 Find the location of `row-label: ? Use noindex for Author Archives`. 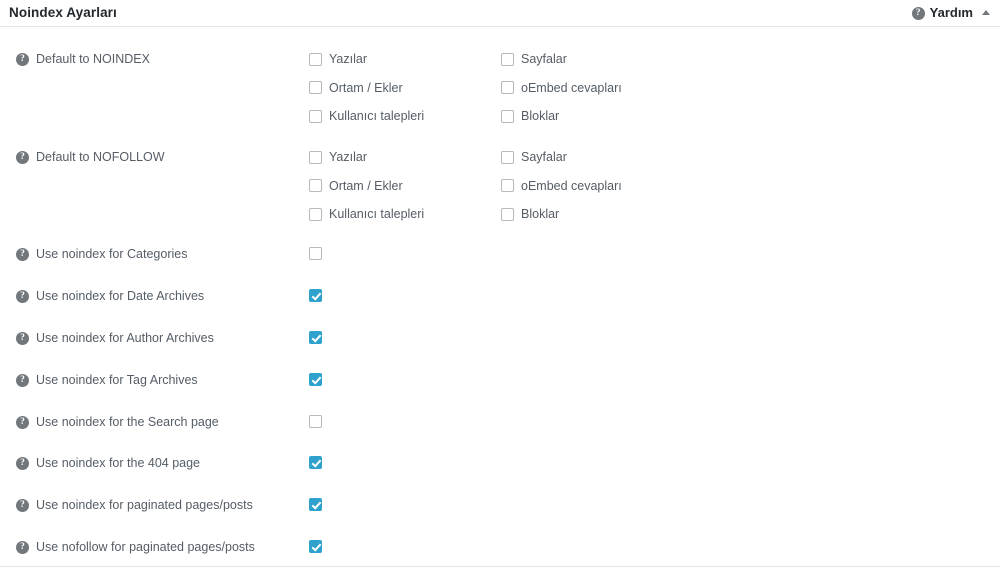

row-label: ? Use noindex for Author Archives is located at coordinates (115, 338).